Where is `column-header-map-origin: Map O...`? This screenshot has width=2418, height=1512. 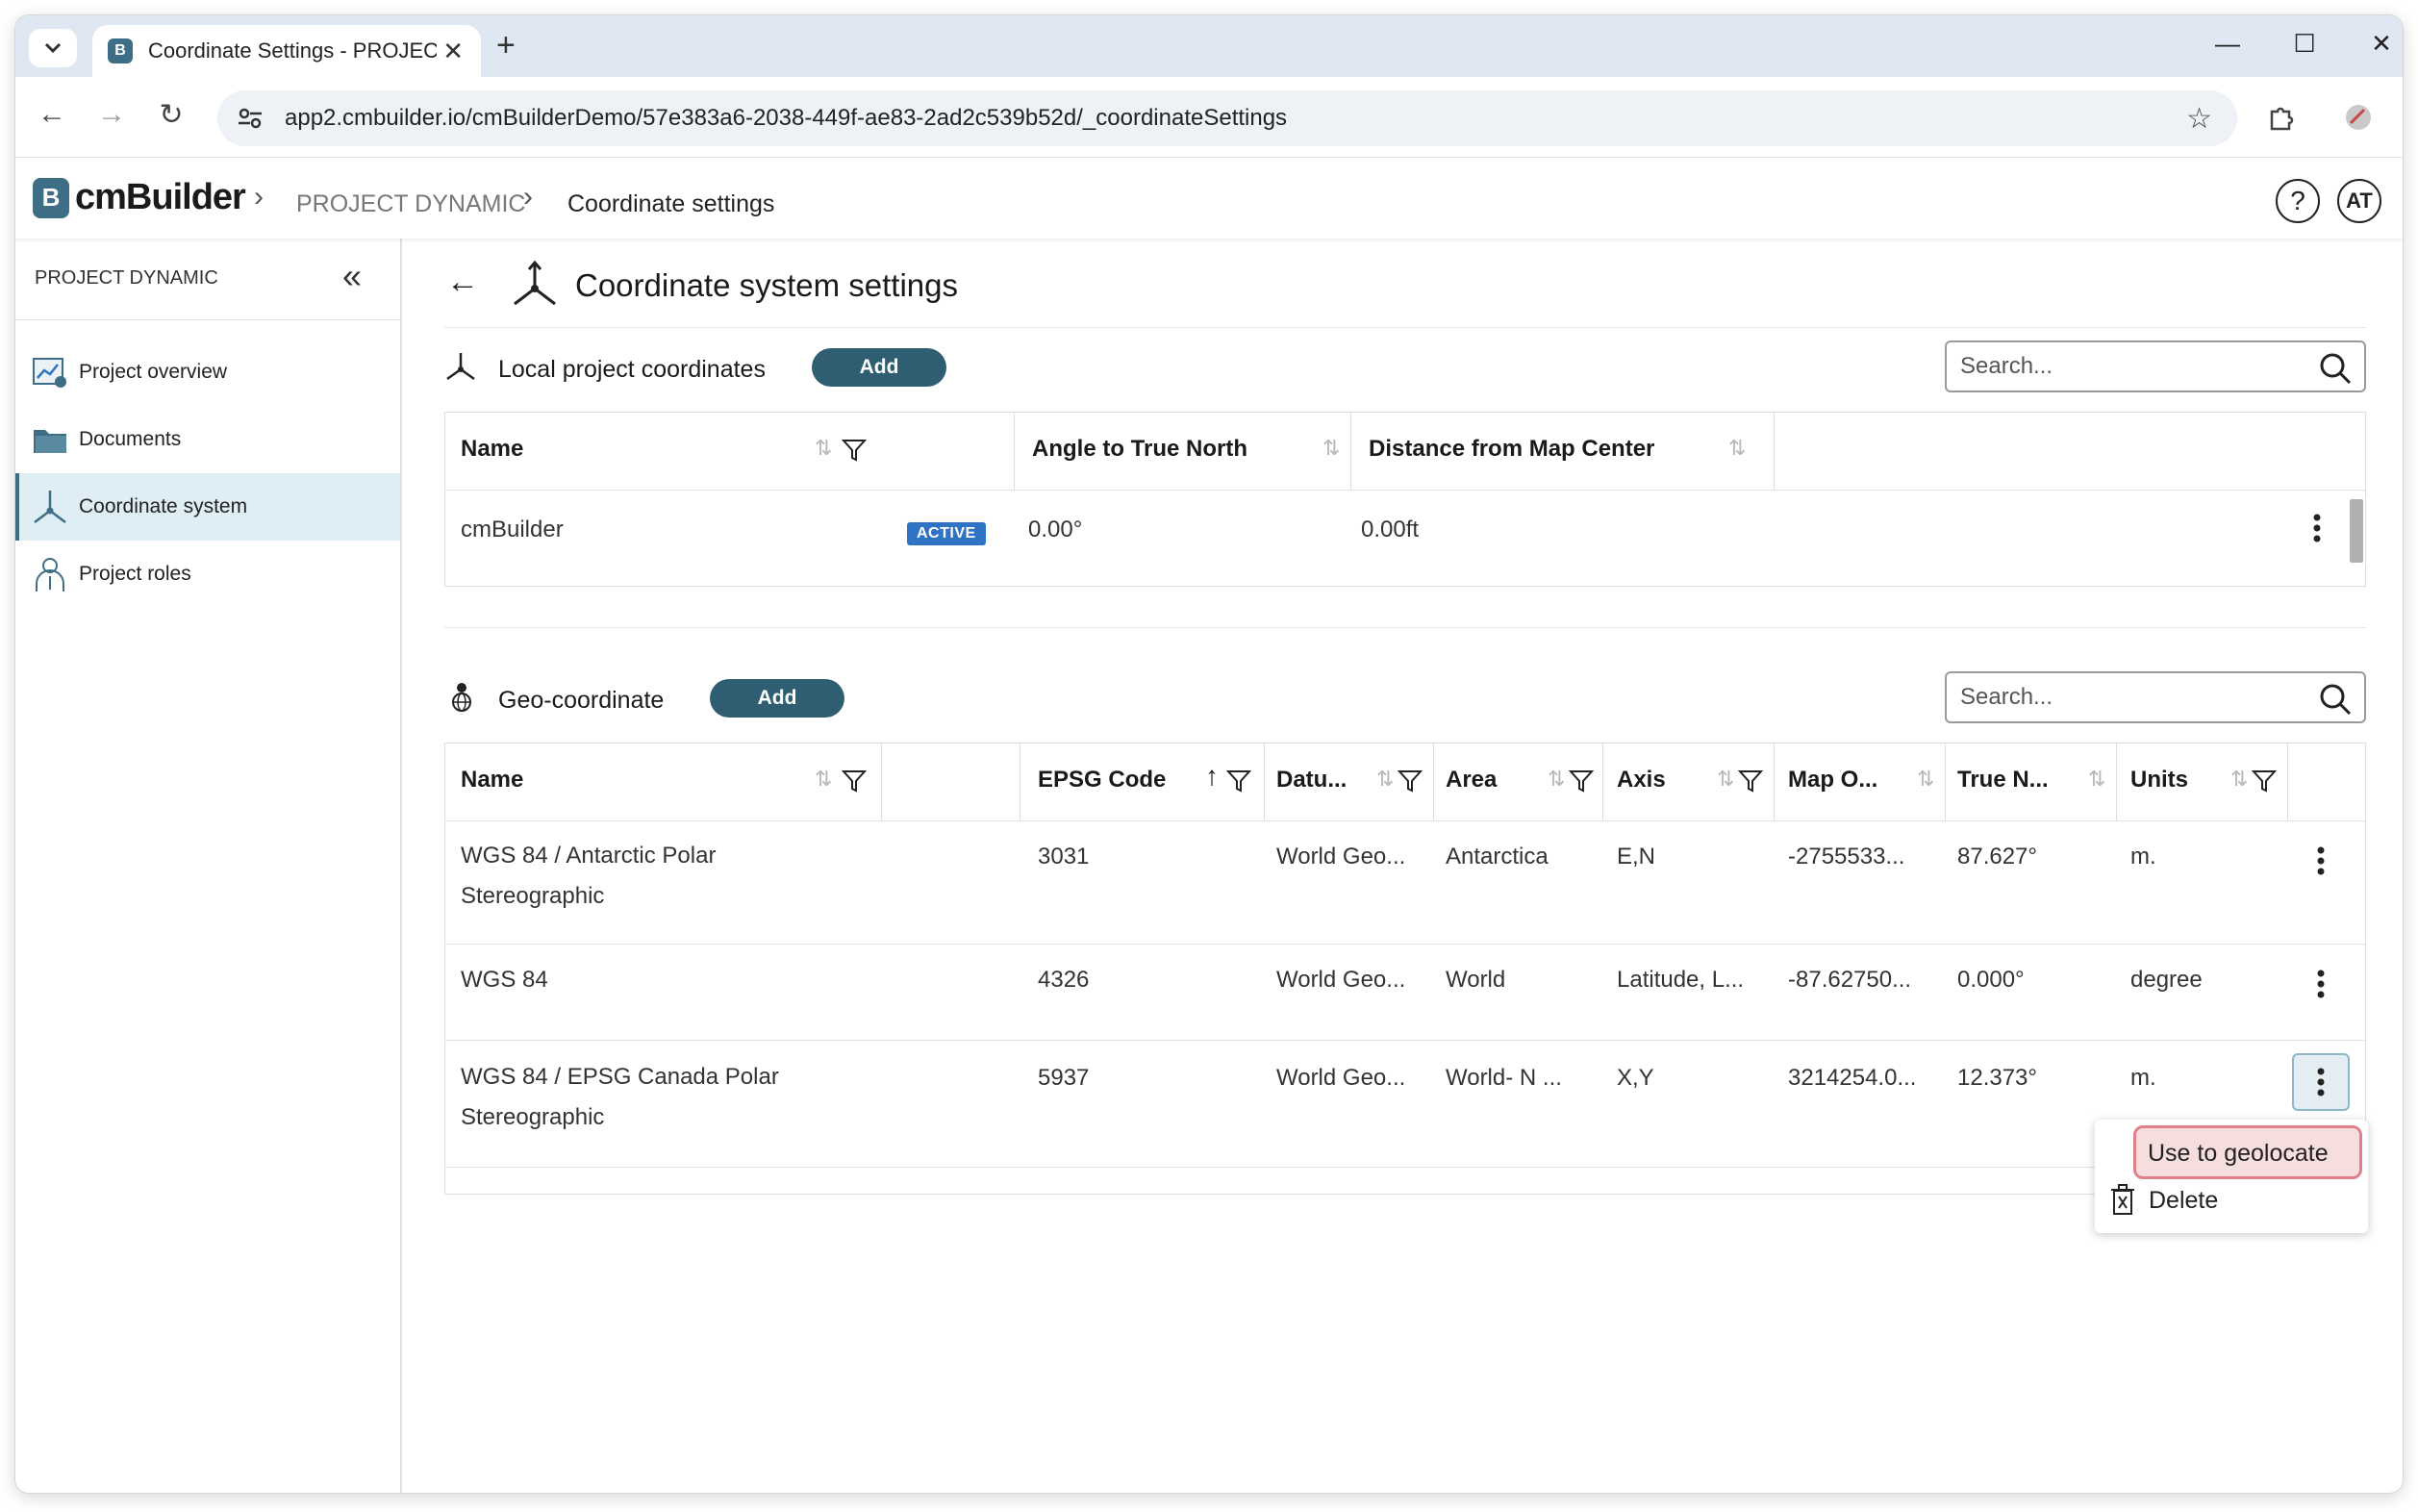
column-header-map-origin: Map O... is located at coordinates (1832, 781).